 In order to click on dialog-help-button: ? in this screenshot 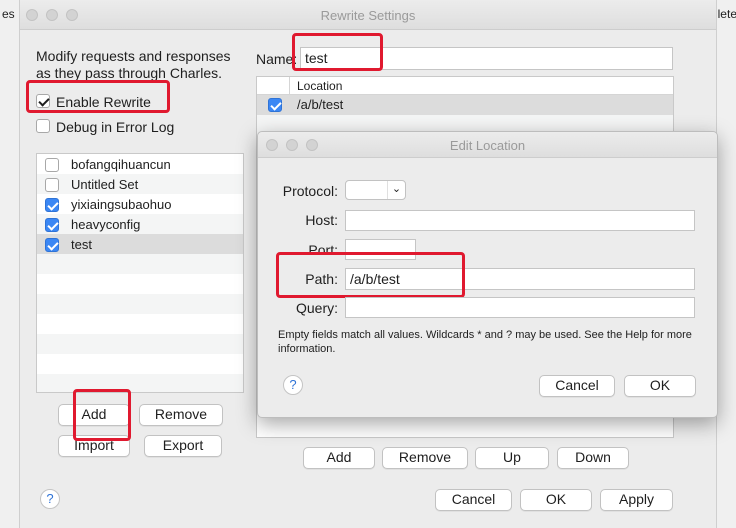, I will do `click(293, 385)`.